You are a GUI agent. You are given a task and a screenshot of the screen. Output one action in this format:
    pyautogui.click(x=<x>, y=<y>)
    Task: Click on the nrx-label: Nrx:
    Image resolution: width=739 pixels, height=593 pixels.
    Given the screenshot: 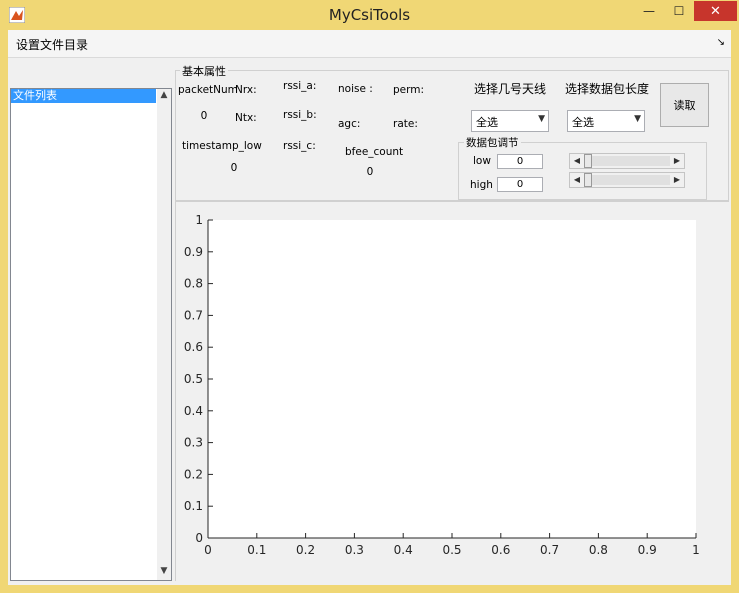 What is the action you would take?
    pyautogui.click(x=246, y=90)
    